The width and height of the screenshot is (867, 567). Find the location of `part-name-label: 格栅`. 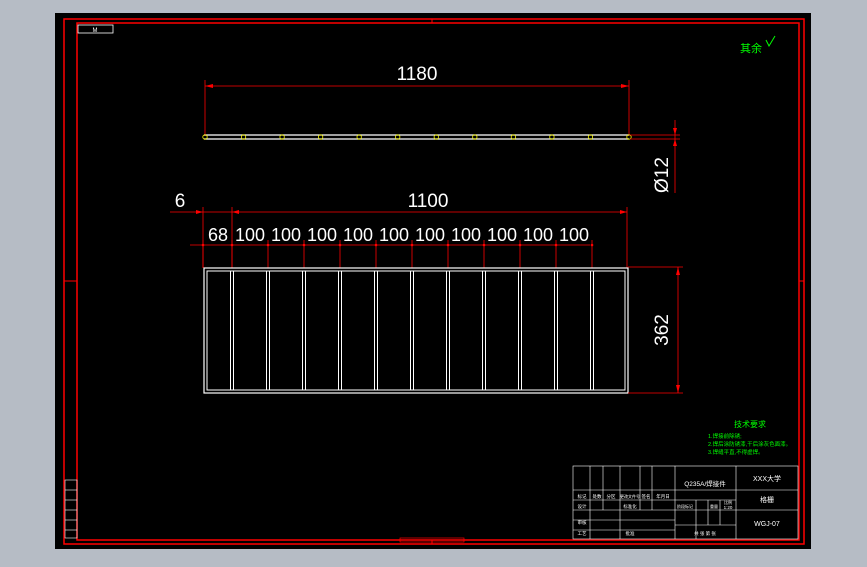

part-name-label: 格栅 is located at coordinates (767, 499).